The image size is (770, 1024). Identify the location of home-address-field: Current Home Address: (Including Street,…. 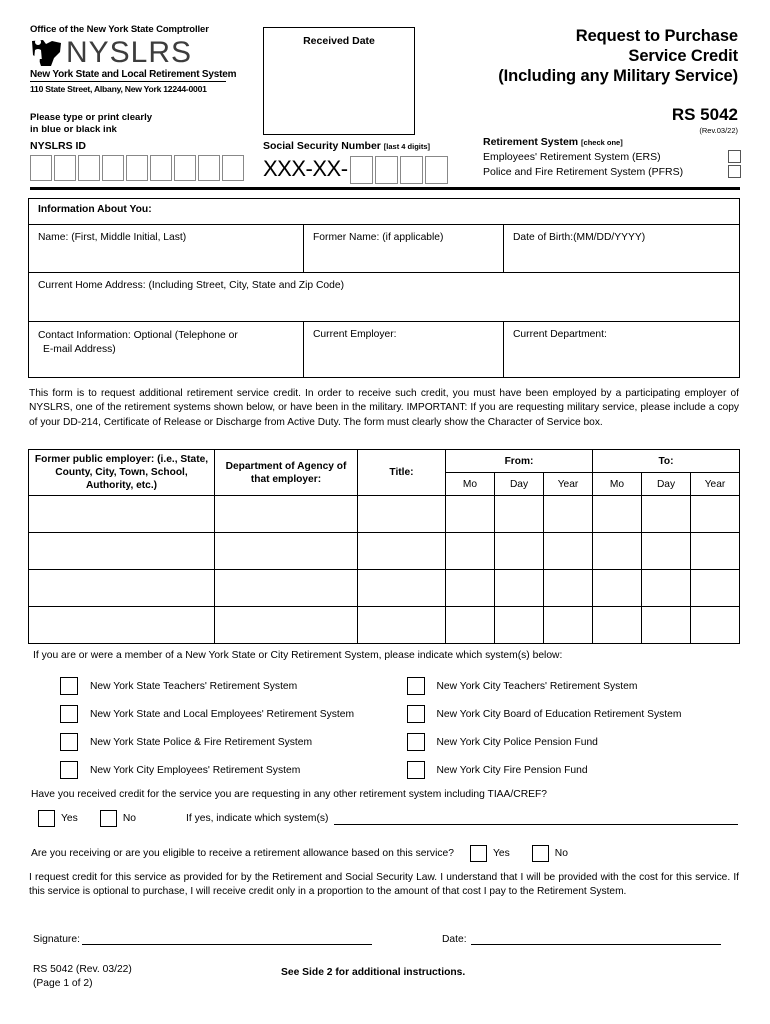
(384, 297).